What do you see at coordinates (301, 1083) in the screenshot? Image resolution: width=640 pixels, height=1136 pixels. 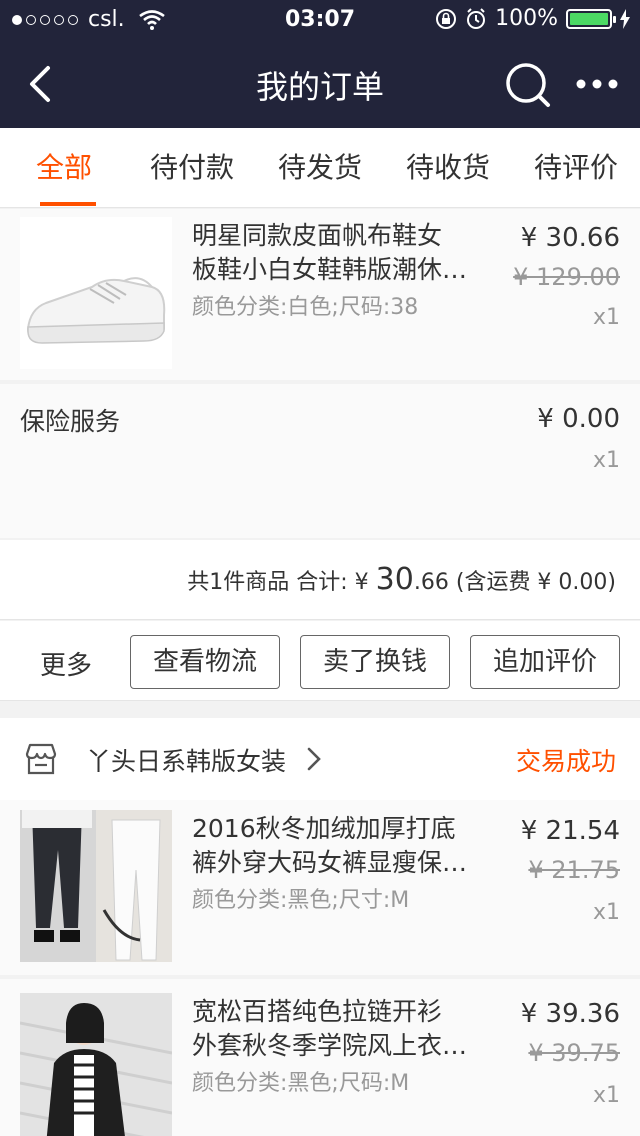 I see `product-sku: 颜色分类:黑色;尺码:M` at bounding box center [301, 1083].